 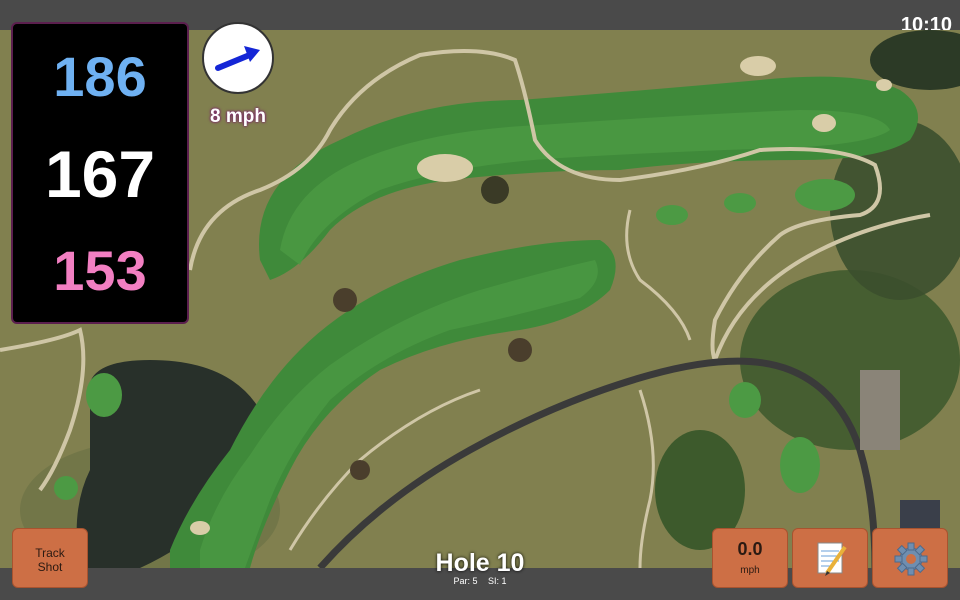 I want to click on settings-button, so click(x=910, y=558).